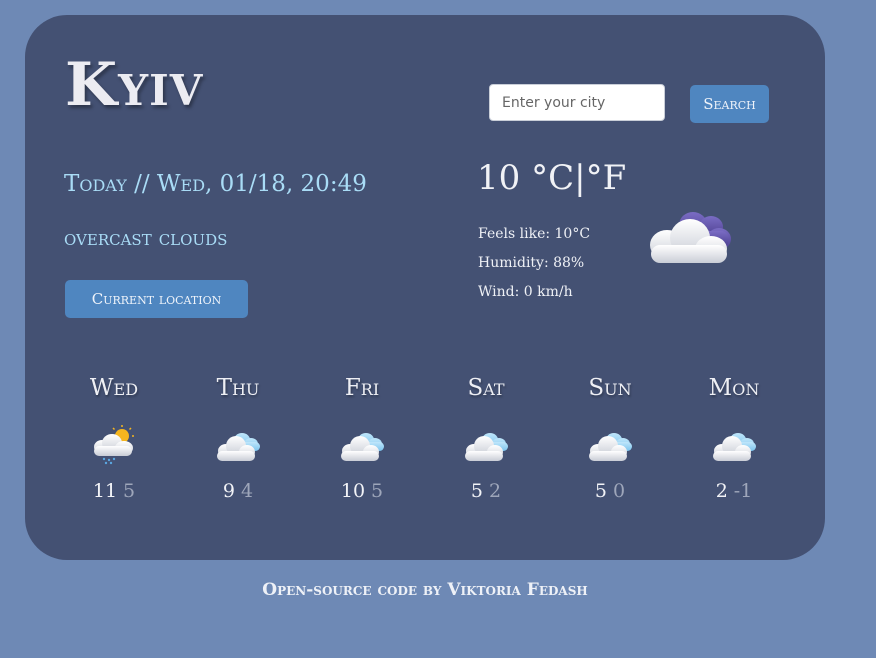 The image size is (876, 658). I want to click on forecast-temps: 52, so click(486, 491).